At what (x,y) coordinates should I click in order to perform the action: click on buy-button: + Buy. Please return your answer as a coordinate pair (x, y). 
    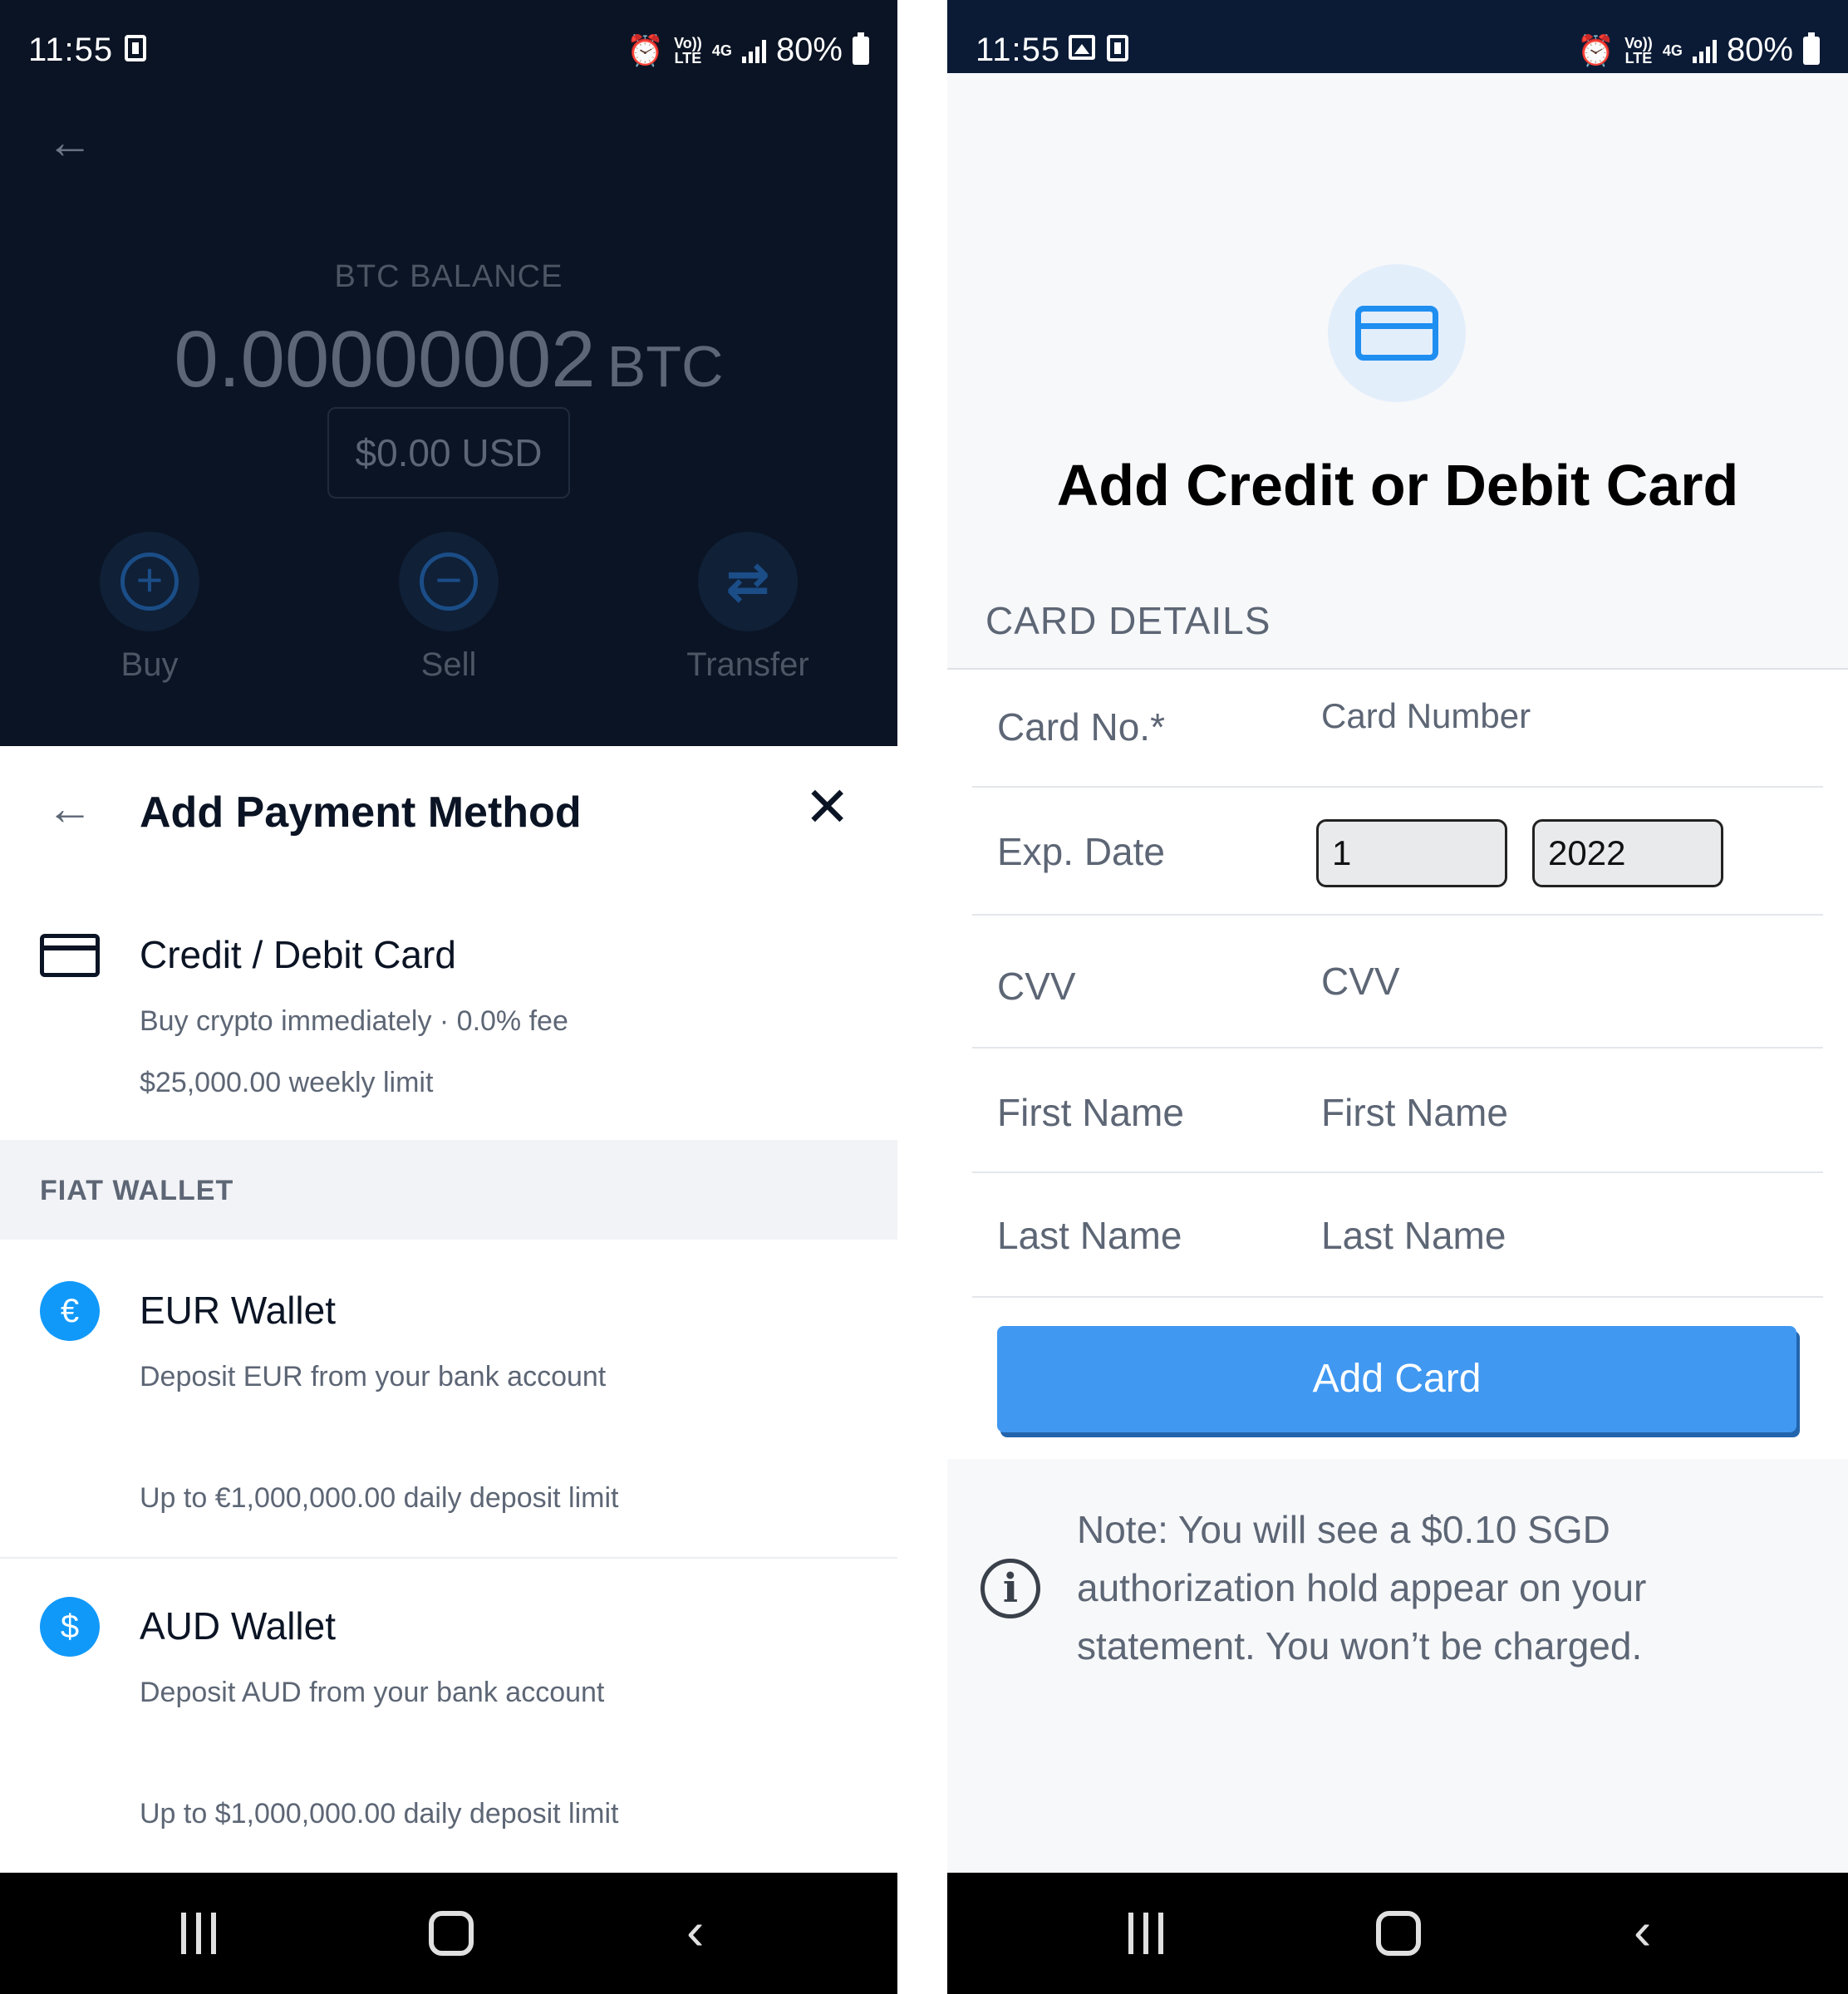
    Looking at the image, I should click on (149, 607).